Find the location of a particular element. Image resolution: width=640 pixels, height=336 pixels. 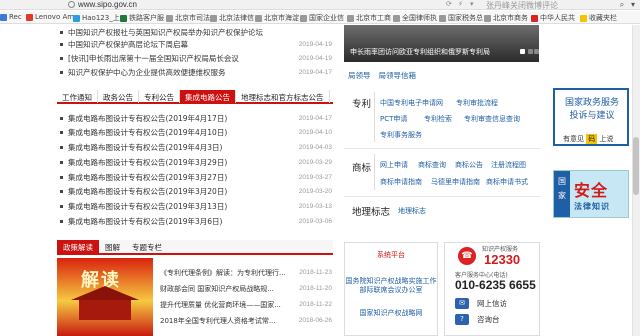

bookmark-item: 国家企业信 is located at coordinates (322, 18).